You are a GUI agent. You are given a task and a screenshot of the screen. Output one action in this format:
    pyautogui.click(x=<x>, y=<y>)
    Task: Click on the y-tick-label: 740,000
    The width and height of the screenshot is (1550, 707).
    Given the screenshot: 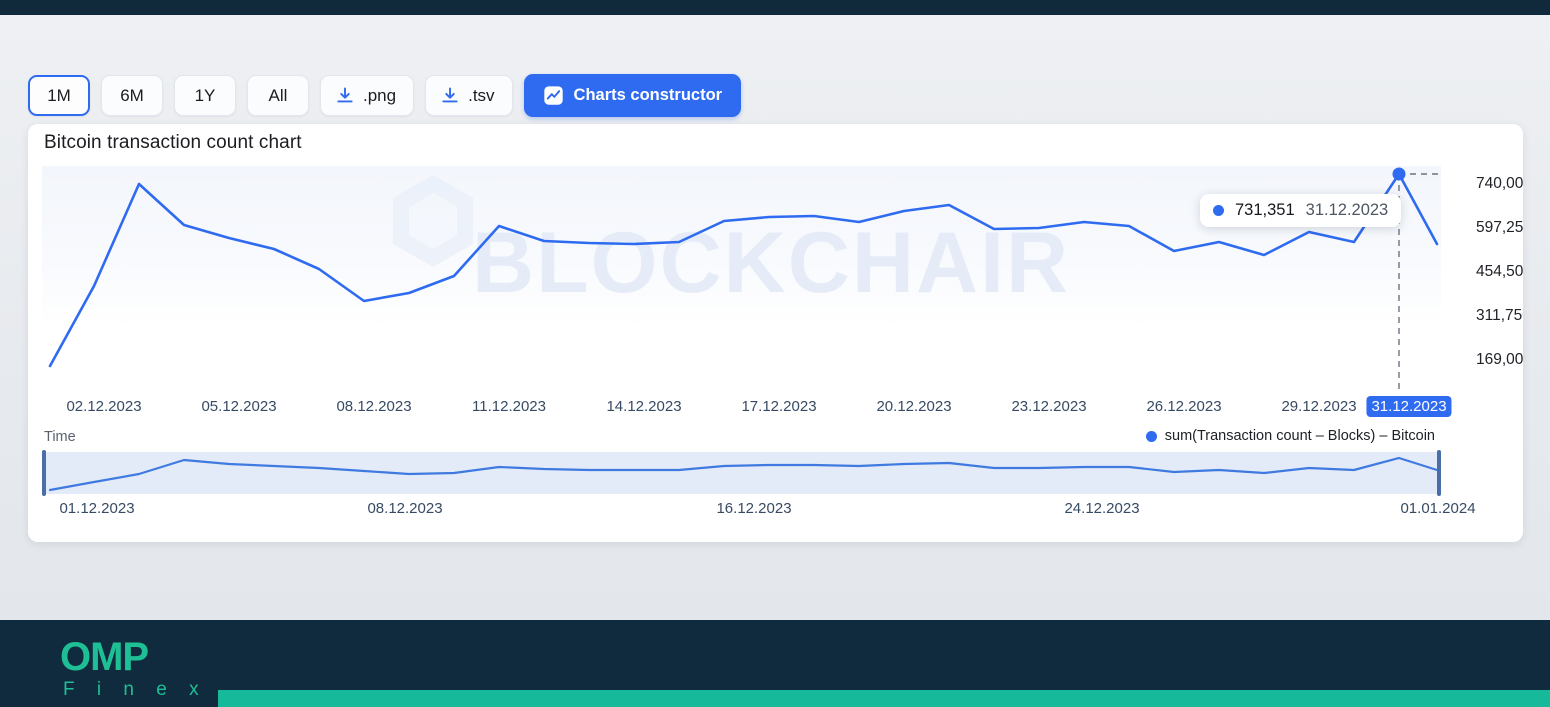 What is the action you would take?
    pyautogui.click(x=1499, y=183)
    